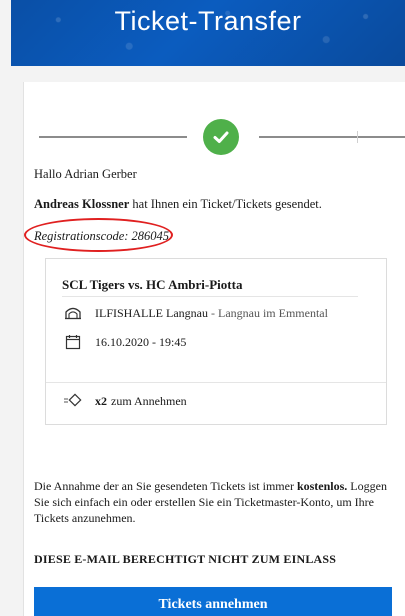 Image resolution: width=405 pixels, height=616 pixels. What do you see at coordinates (225, 204) in the screenshot?
I see `sender-text: hat Ihnen ein Ticket/Tickets gesendet.` at bounding box center [225, 204].